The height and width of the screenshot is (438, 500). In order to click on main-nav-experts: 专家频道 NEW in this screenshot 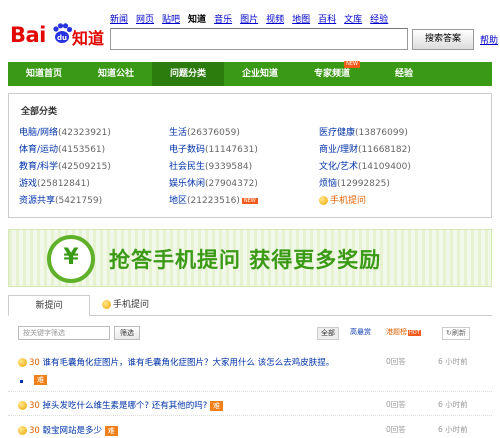, I will do `click(332, 73)`.